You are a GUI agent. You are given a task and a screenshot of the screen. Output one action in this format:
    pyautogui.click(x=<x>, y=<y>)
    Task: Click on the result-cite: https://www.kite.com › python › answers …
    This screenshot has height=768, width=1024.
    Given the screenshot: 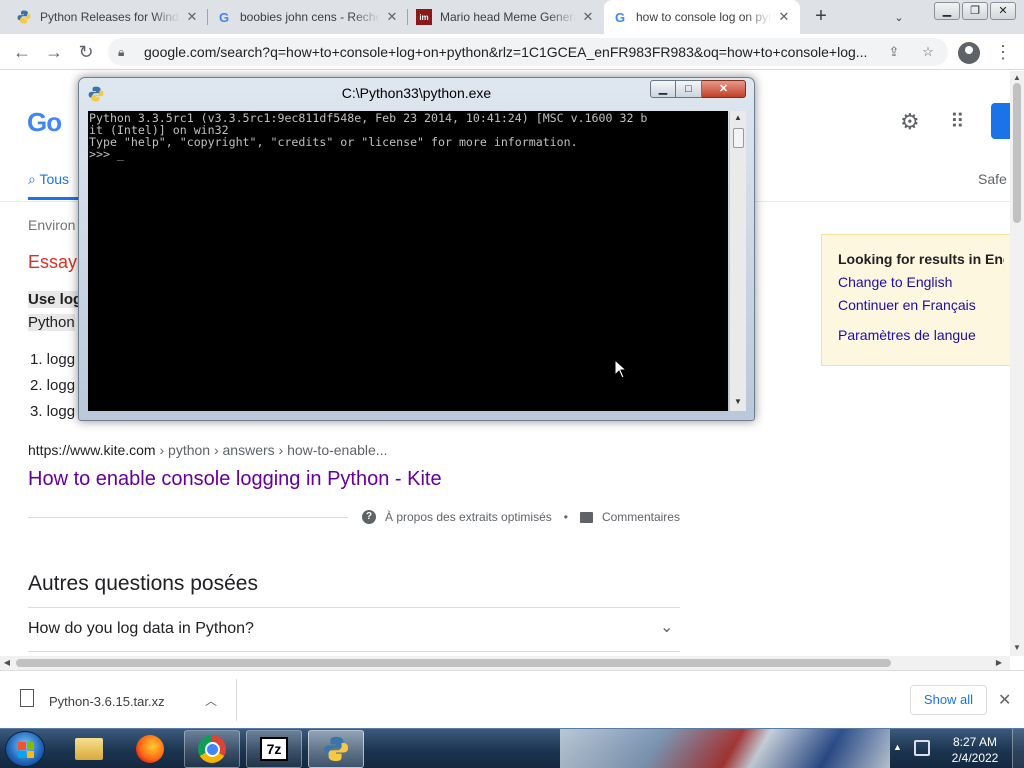 What is the action you would take?
    pyautogui.click(x=208, y=450)
    